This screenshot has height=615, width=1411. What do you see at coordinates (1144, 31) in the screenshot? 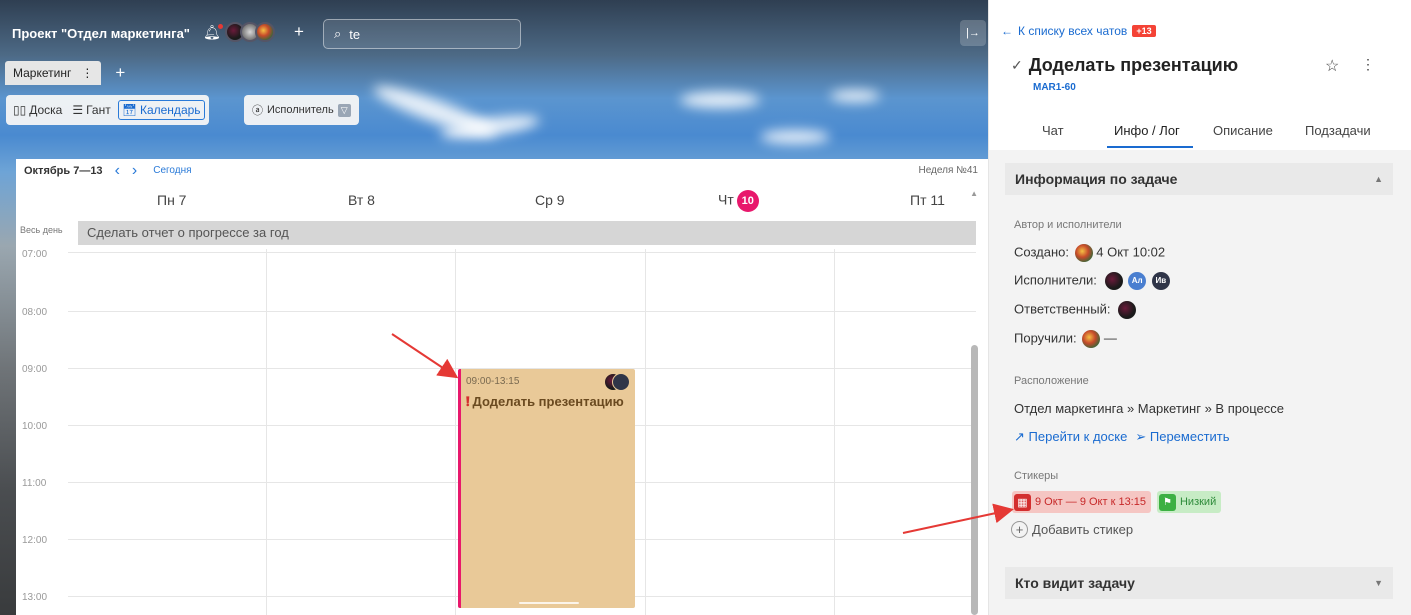
I see `unread-badge: +13` at bounding box center [1144, 31].